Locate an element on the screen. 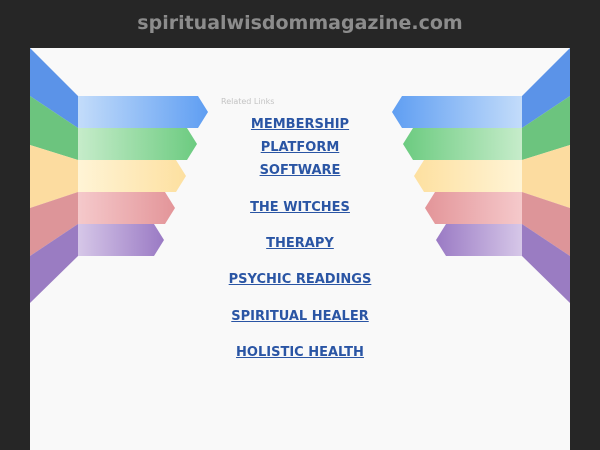 This screenshot has height=450, width=600. link-holistic-health: HOLISTIC HEALTH is located at coordinates (300, 352).